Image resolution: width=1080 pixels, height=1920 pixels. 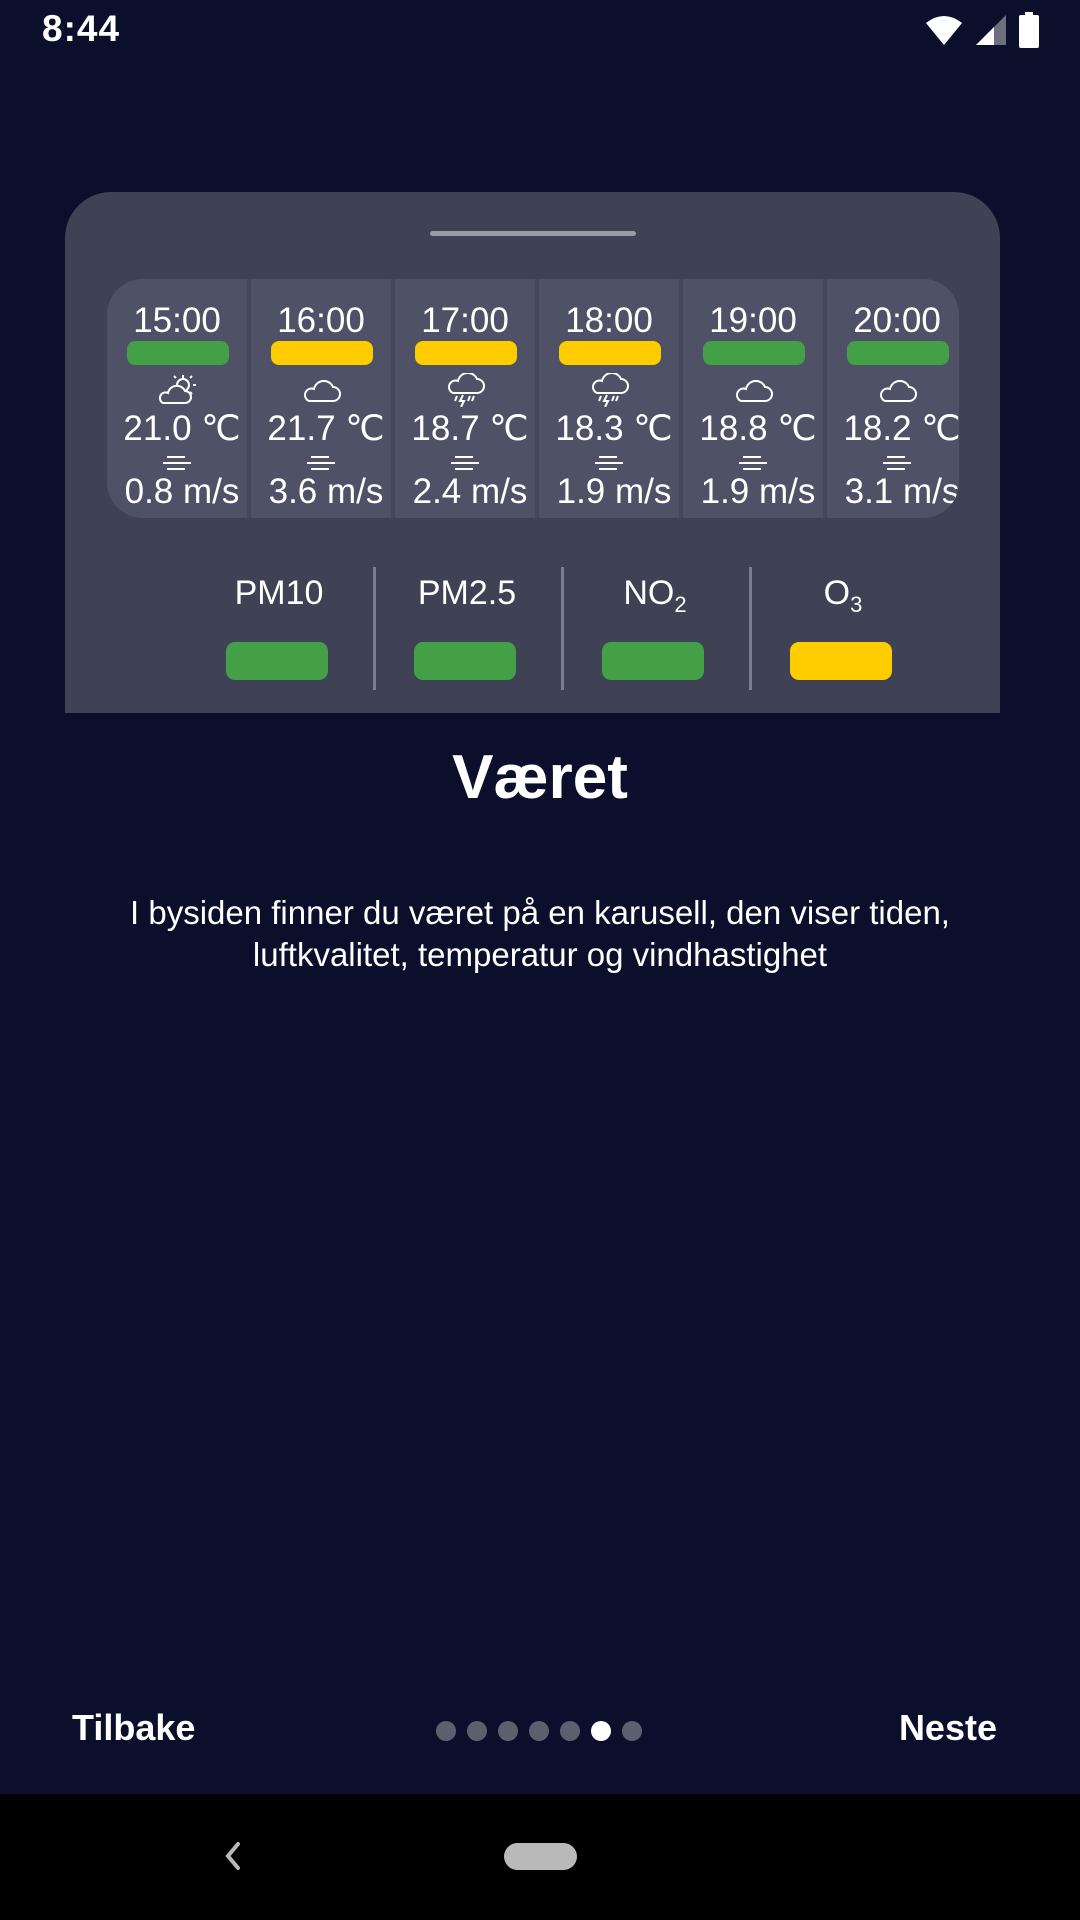 I want to click on forecast-time: 17:00, so click(x=465, y=320).